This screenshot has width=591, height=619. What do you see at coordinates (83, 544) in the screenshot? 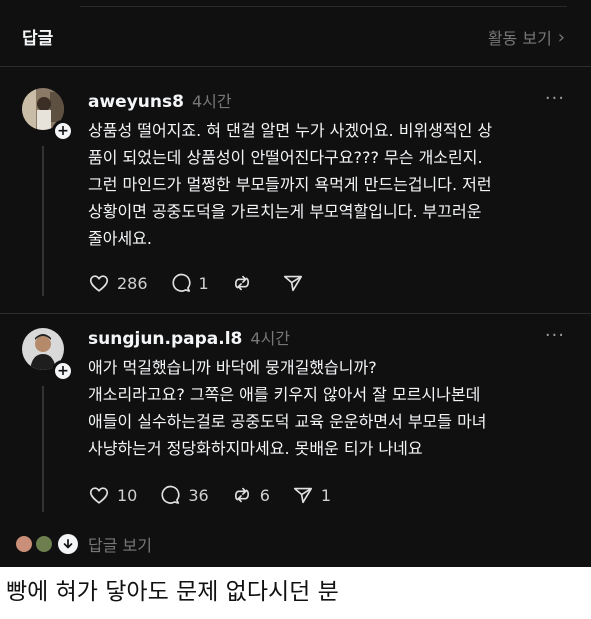
I see `view-replies-row: 답글 보기` at bounding box center [83, 544].